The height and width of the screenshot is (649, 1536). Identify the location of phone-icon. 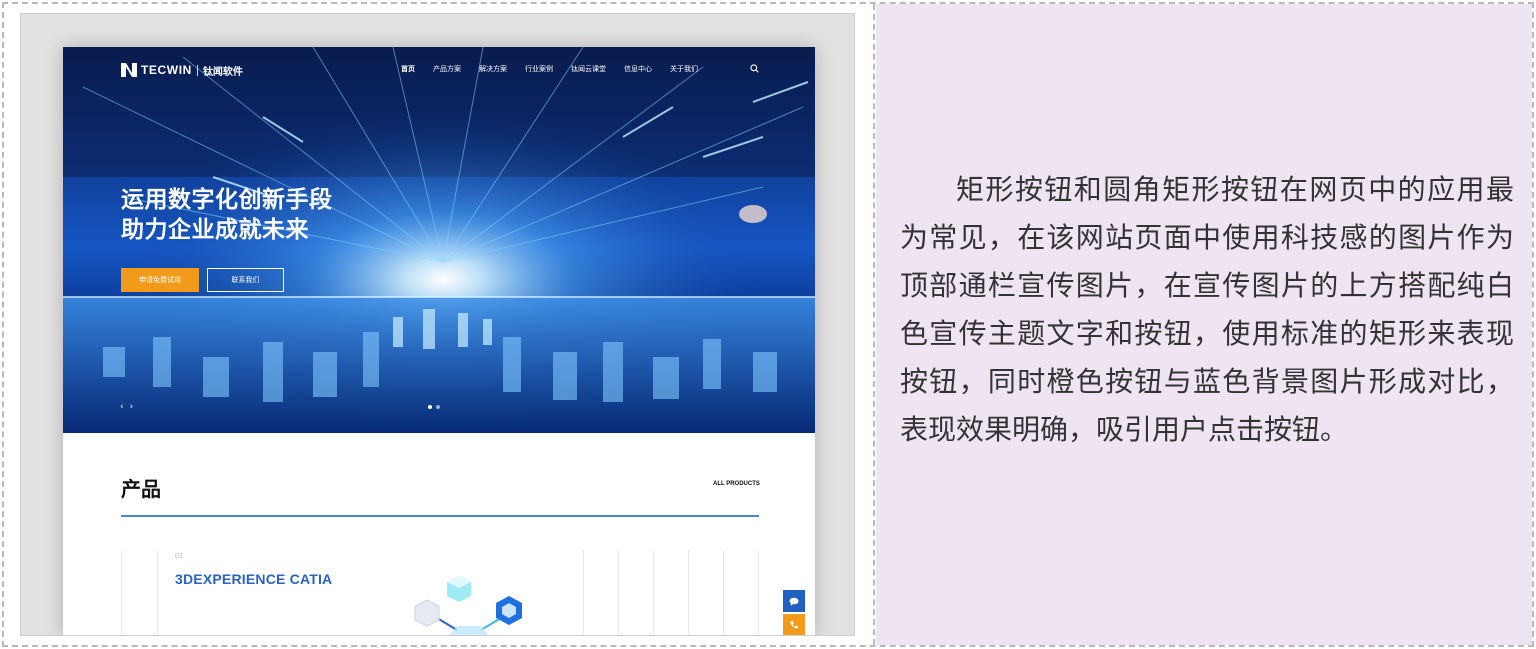
(794, 625).